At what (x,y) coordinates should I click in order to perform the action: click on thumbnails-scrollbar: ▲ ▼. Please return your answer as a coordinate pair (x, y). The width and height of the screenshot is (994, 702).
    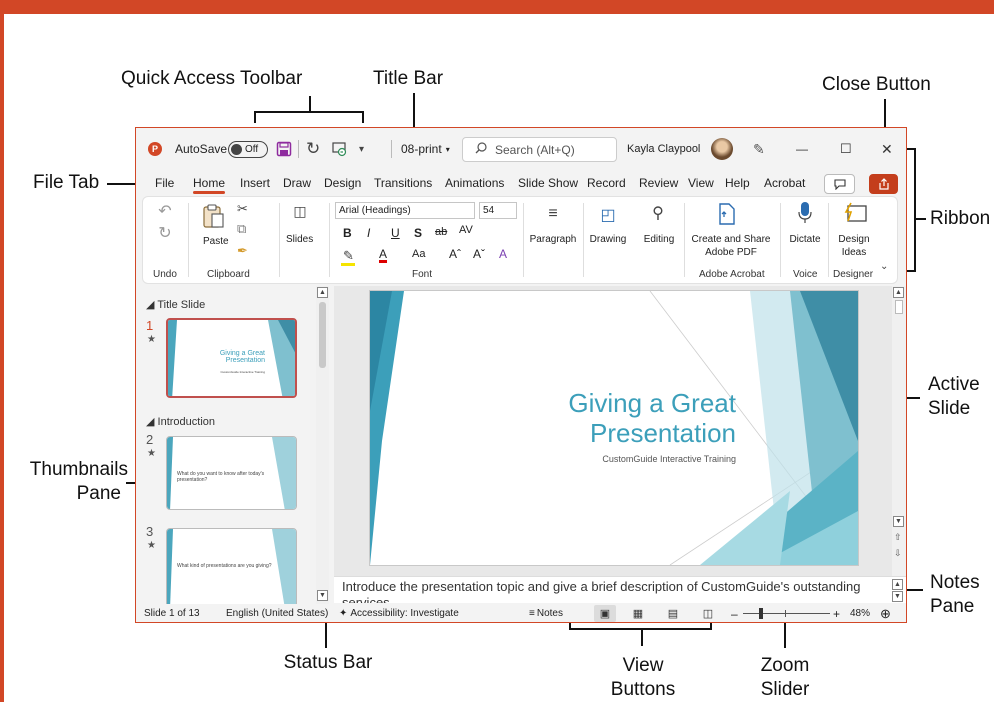
    Looking at the image, I should click on (322, 445).